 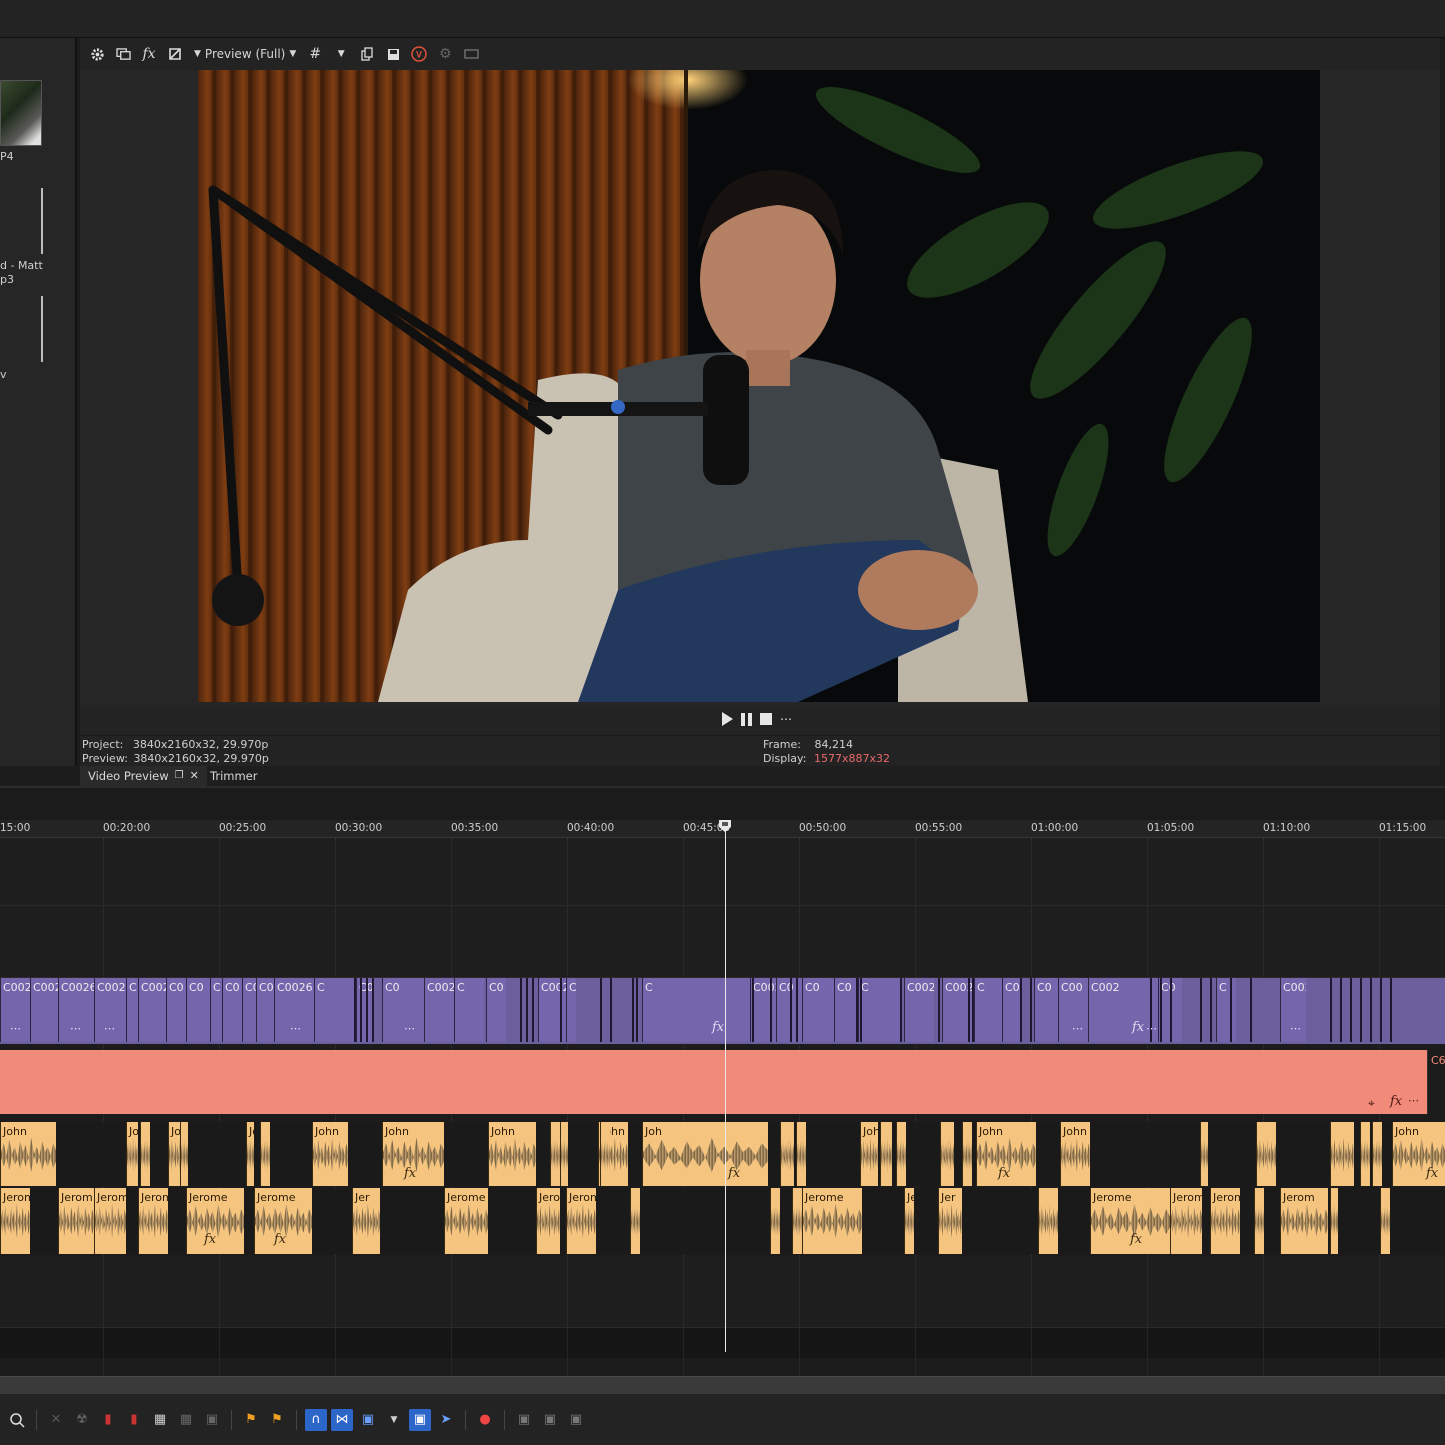 What do you see at coordinates (420, 1419) in the screenshot?
I see `lock-envelopes-icon: ▣` at bounding box center [420, 1419].